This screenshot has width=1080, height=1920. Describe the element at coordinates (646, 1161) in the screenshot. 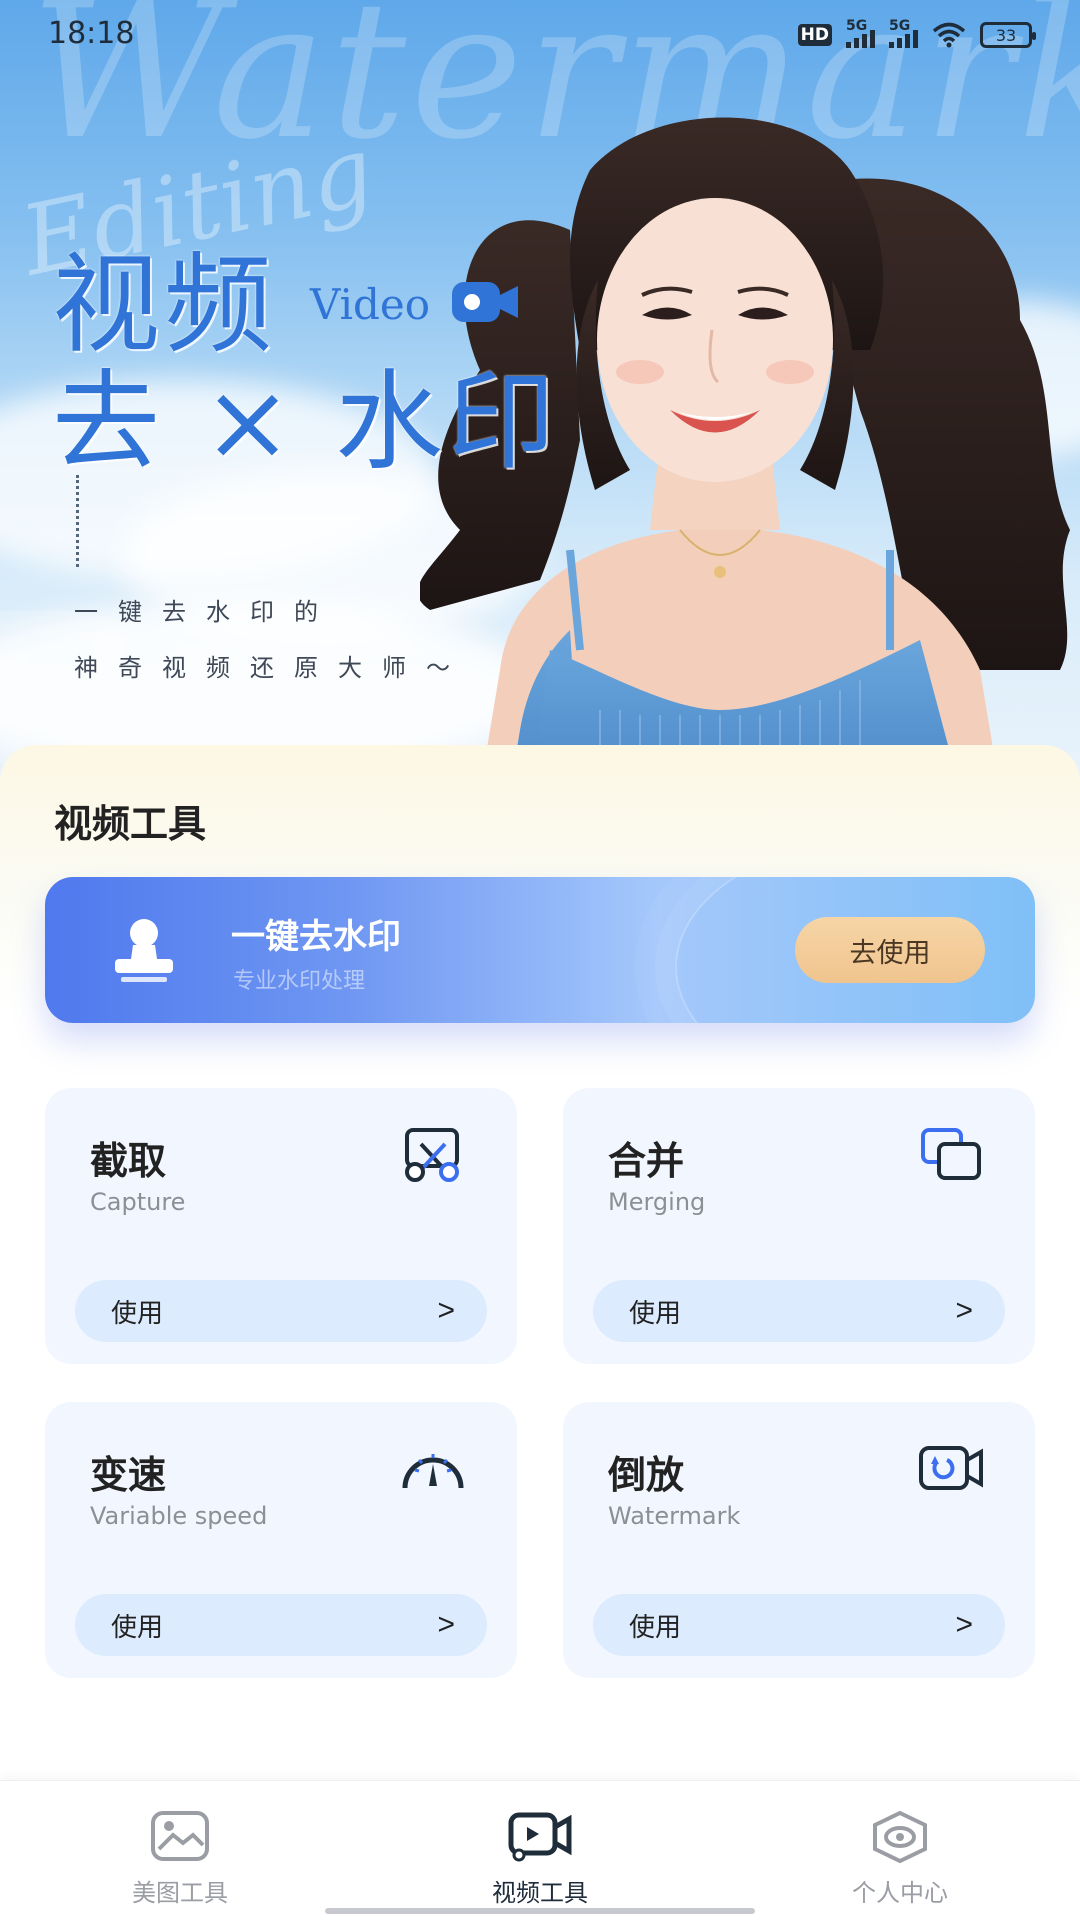

I see `tool-title: 合并` at that location.